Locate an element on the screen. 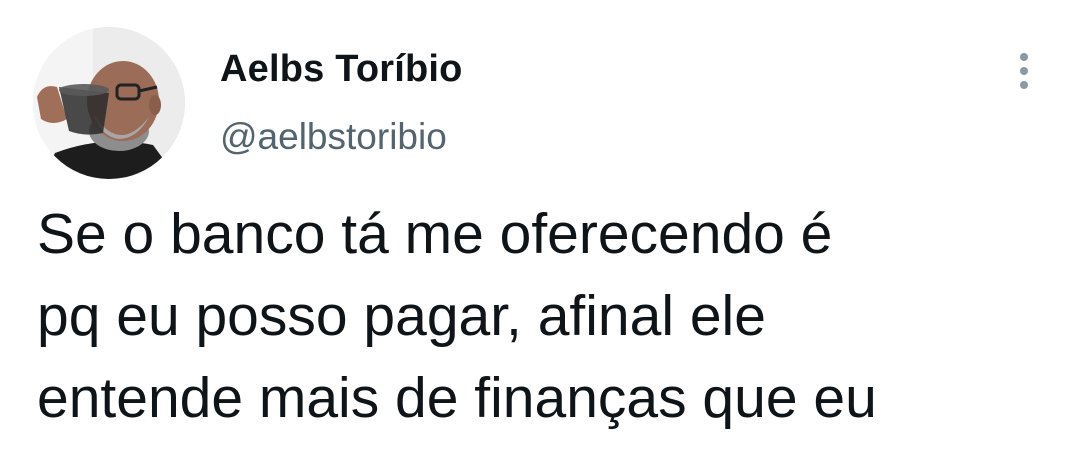  more-options-button is located at coordinates (1024, 72).